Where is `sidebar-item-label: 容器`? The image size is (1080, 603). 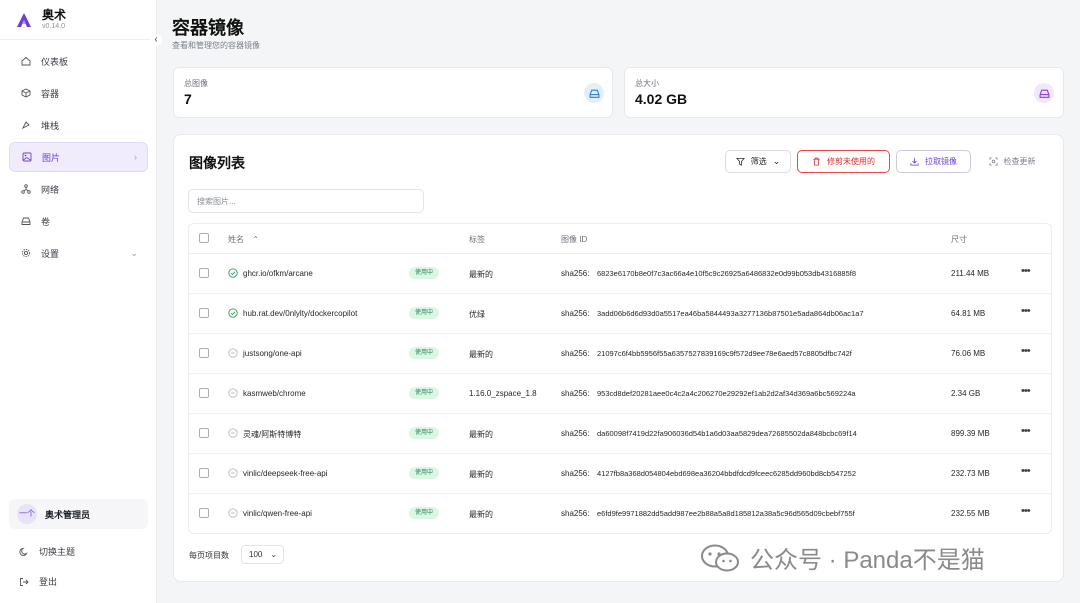 sidebar-item-label: 容器 is located at coordinates (50, 93).